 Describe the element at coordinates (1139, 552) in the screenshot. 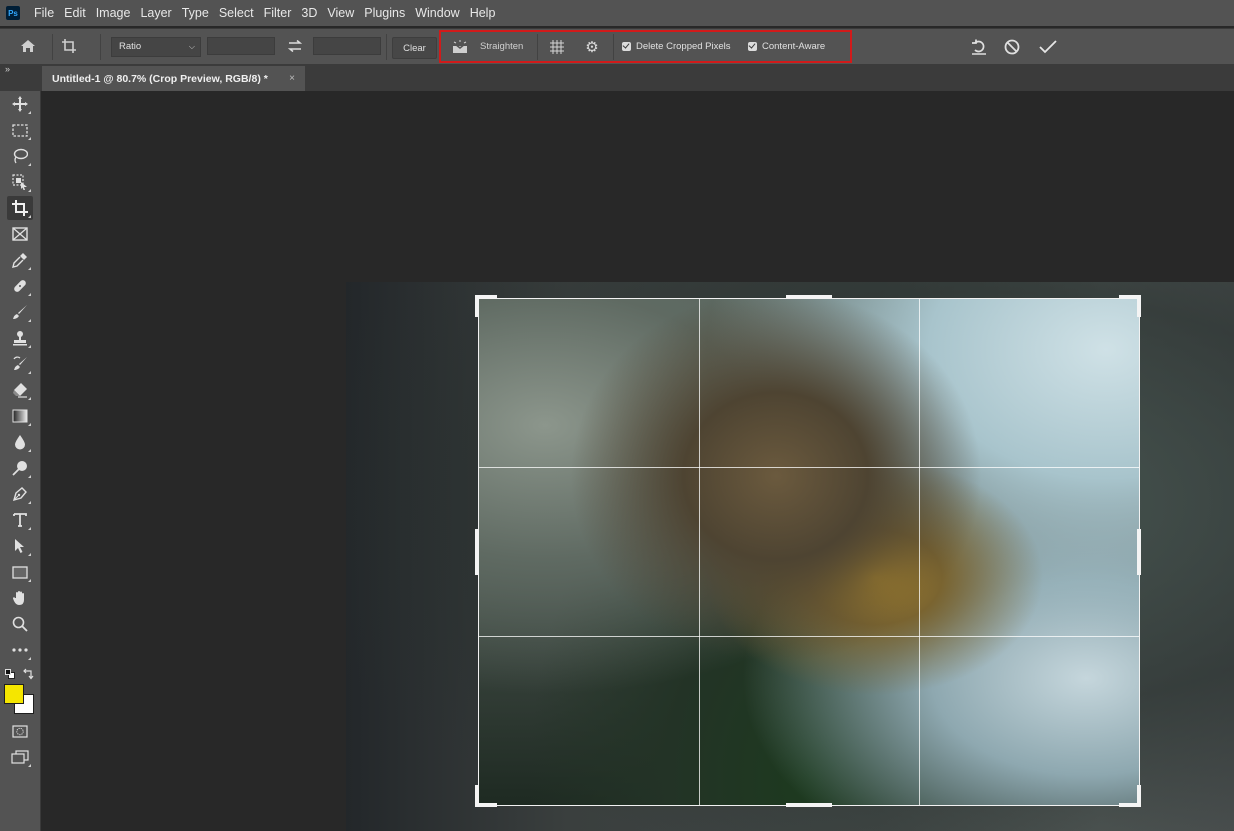

I see `crop-handle-right` at that location.